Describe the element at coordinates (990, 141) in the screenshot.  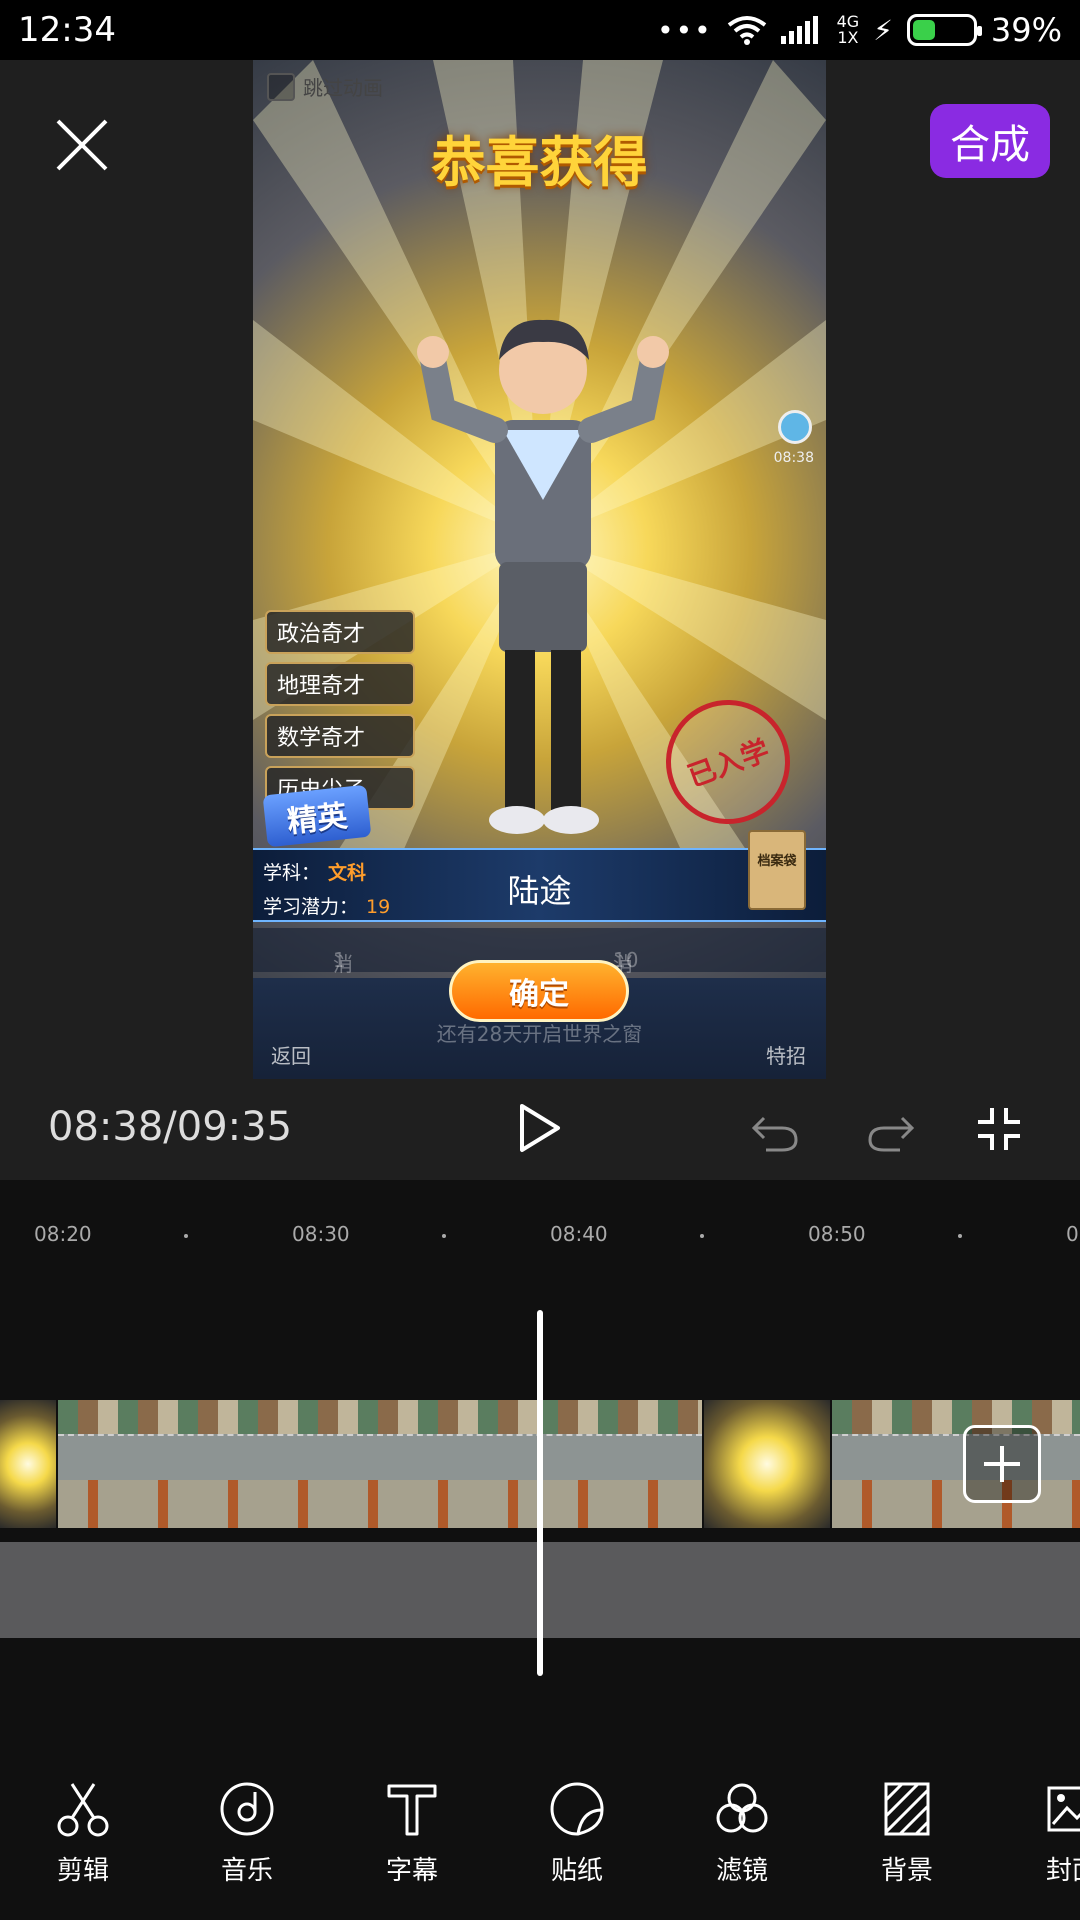
I see `compose-button: 合成` at that location.